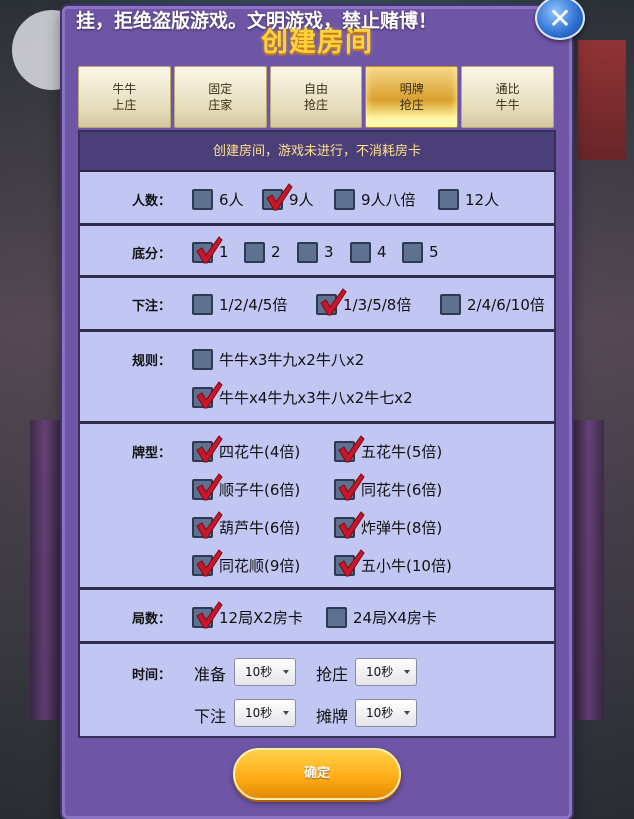 This screenshot has height=819, width=634. Describe the element at coordinates (276, 252) in the screenshot. I see `option-label: 2` at that location.